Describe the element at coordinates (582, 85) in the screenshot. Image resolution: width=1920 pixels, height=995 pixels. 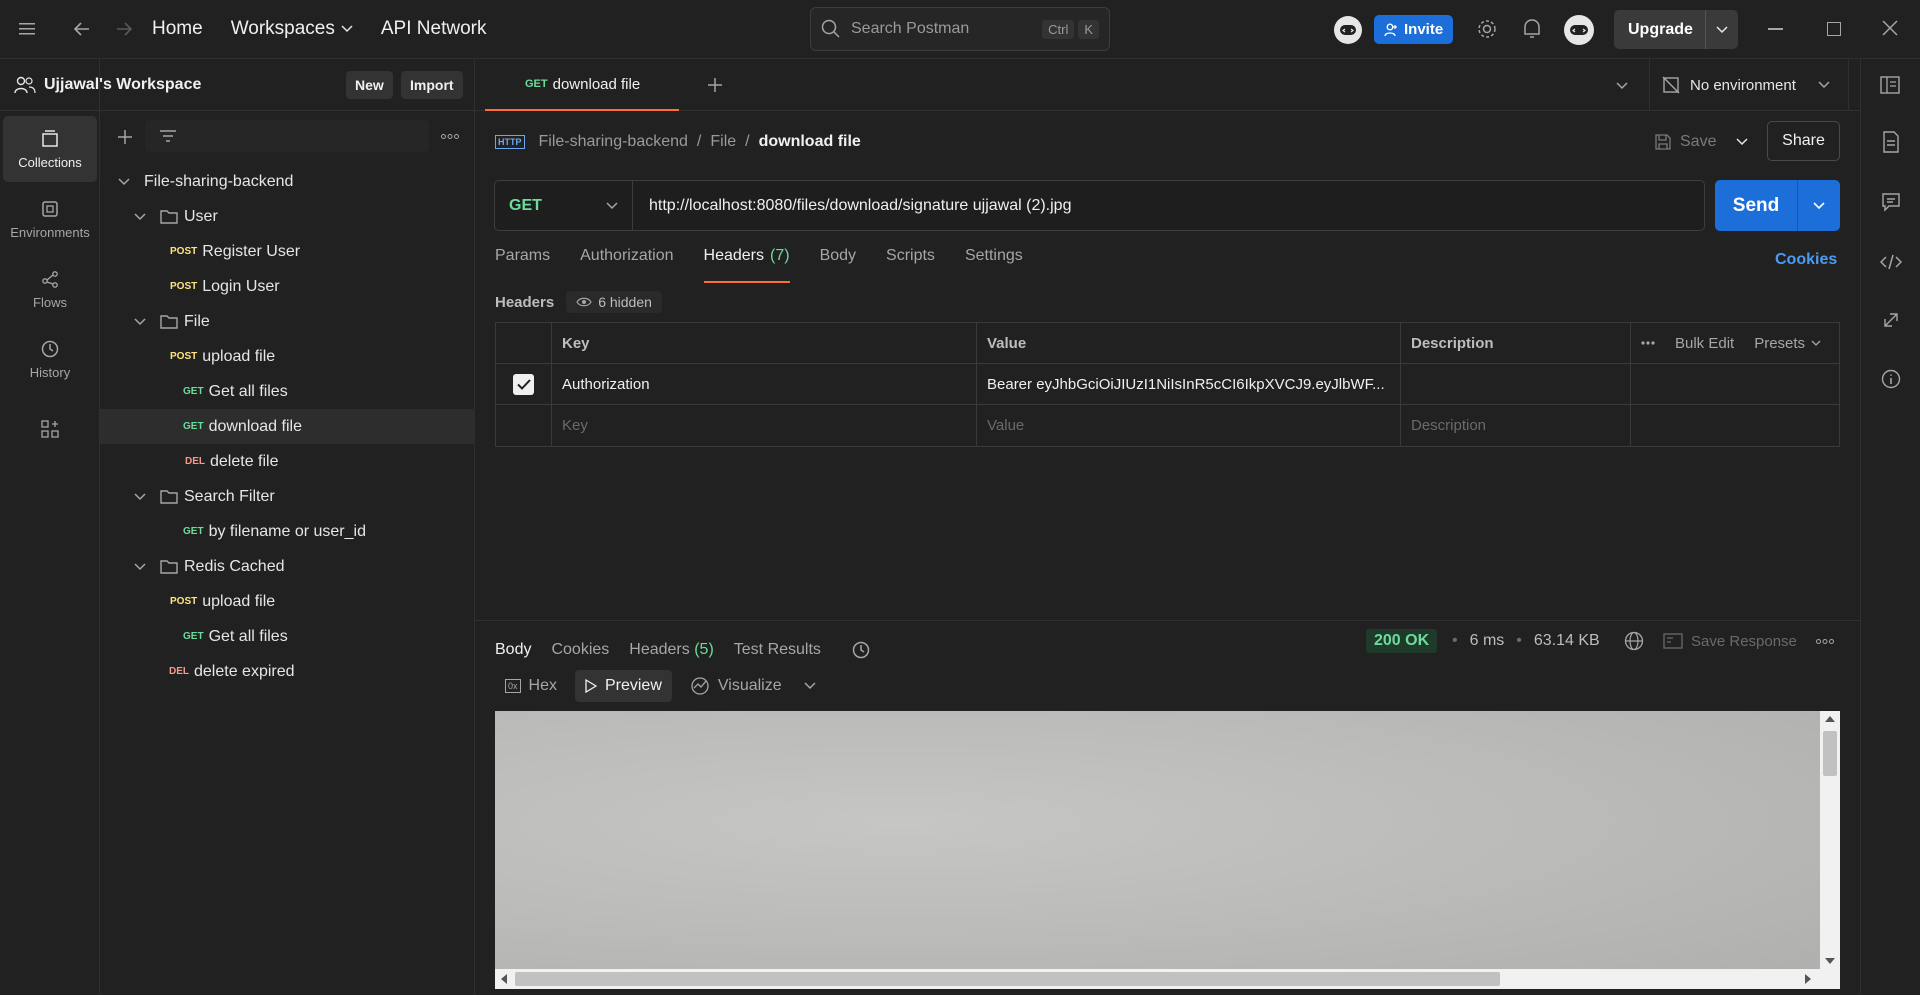
I see `tab-download-file: GET download file` at that location.